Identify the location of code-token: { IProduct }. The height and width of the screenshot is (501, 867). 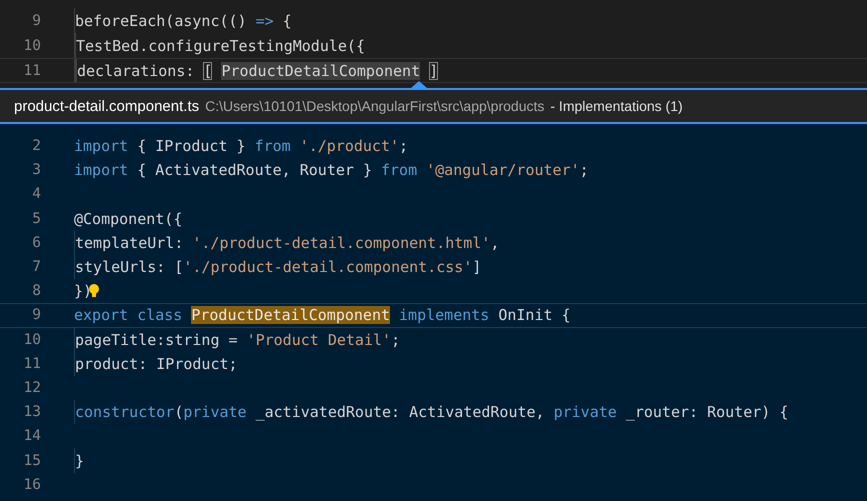
(191, 146).